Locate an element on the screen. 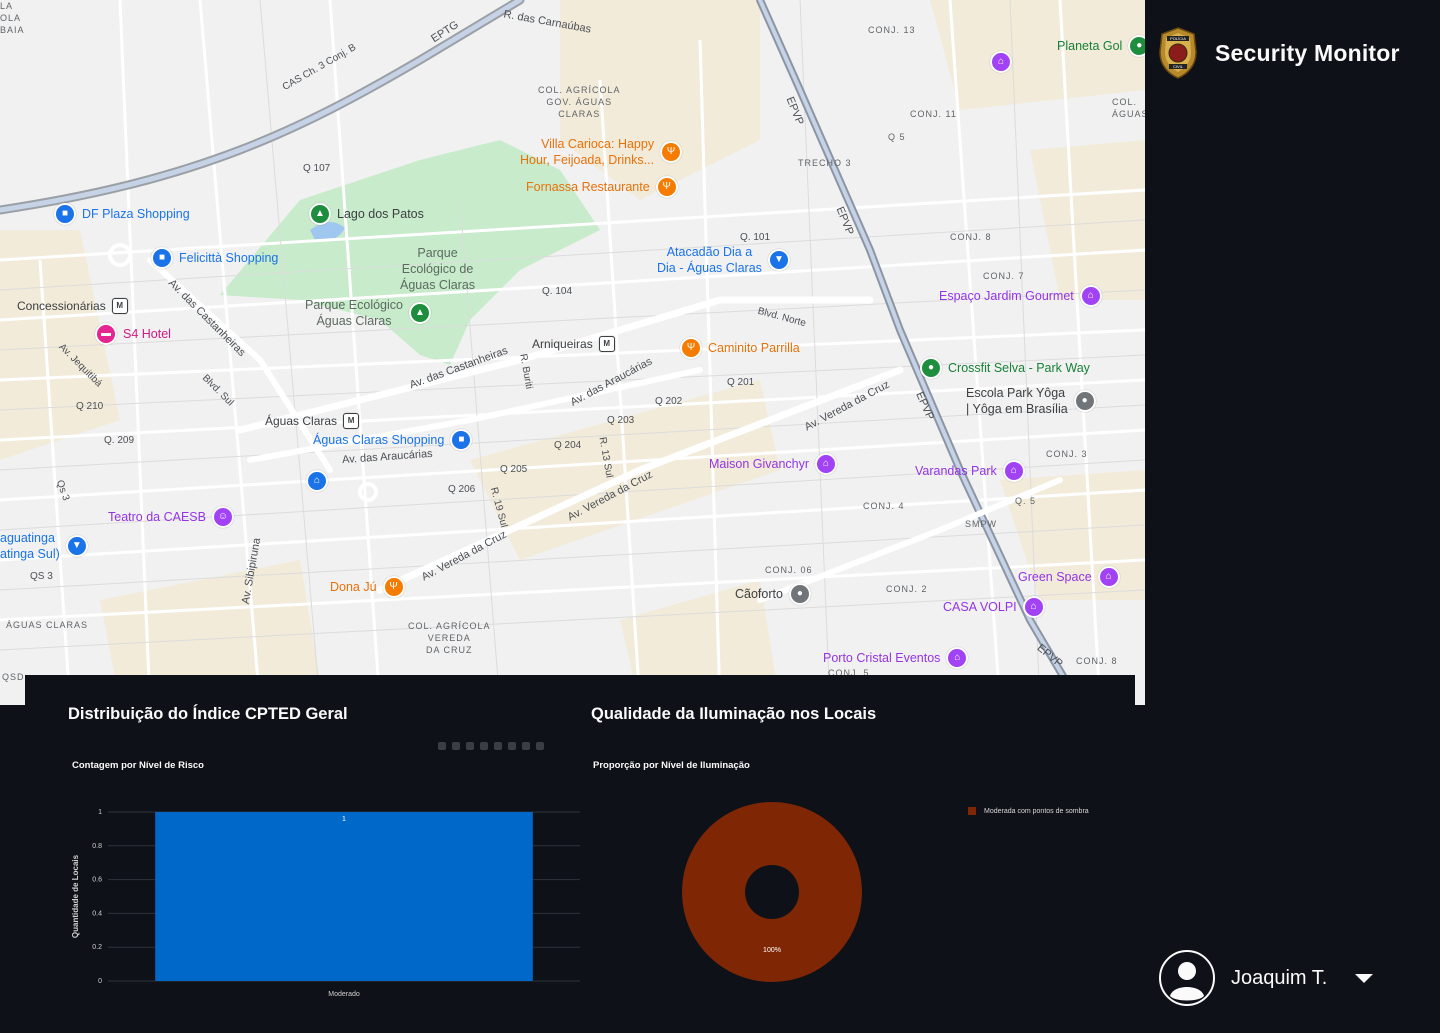  poi-dona-ju: Ψ Dona Jú is located at coordinates (367, 587).